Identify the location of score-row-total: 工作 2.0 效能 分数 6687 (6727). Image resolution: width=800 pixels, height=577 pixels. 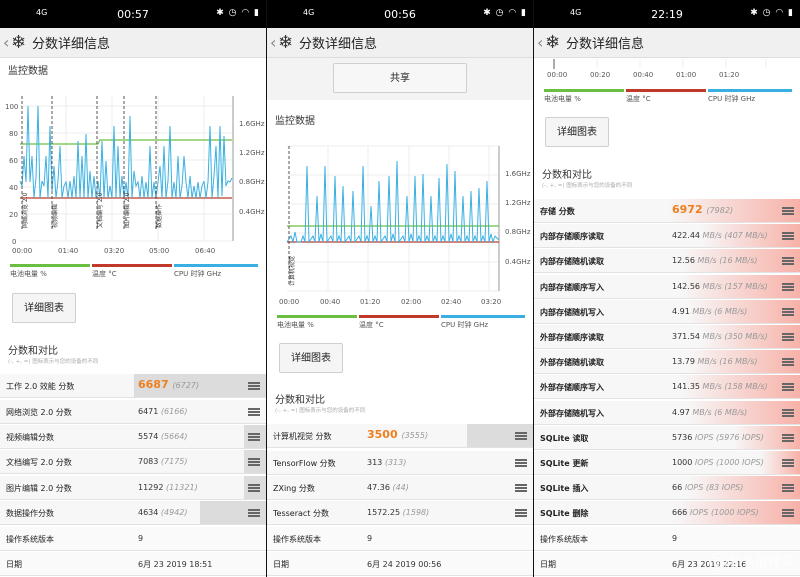
(133, 386).